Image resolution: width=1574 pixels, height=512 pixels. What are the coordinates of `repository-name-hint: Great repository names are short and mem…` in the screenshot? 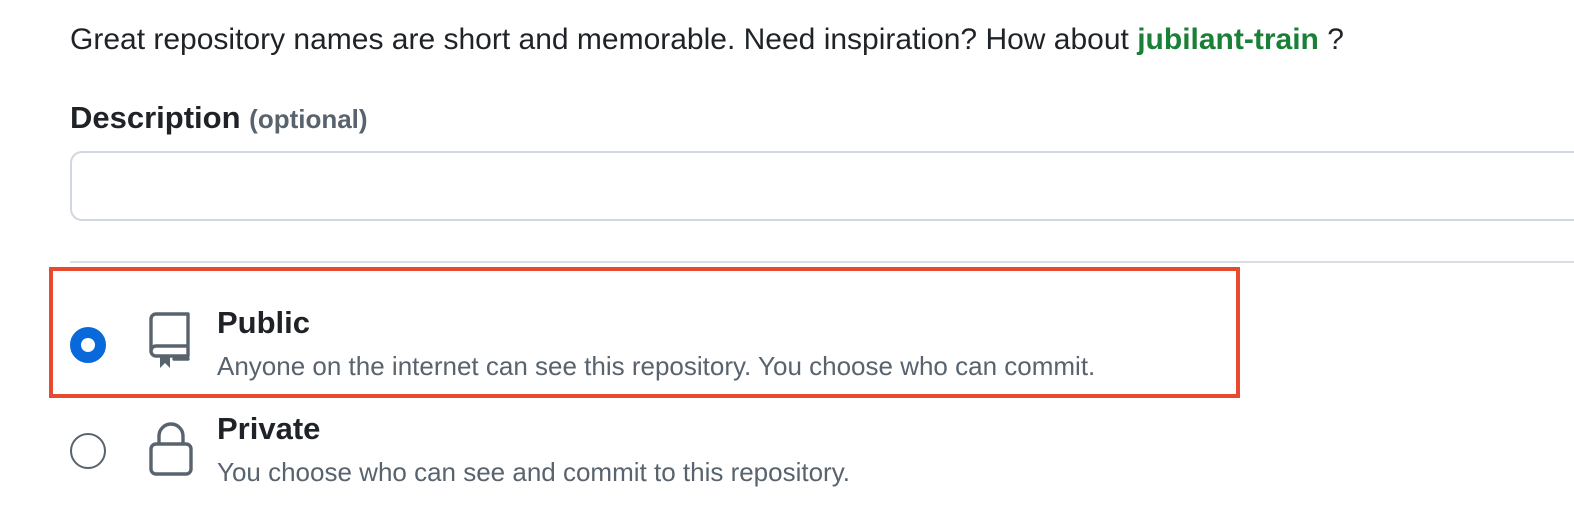 It's located at (707, 40).